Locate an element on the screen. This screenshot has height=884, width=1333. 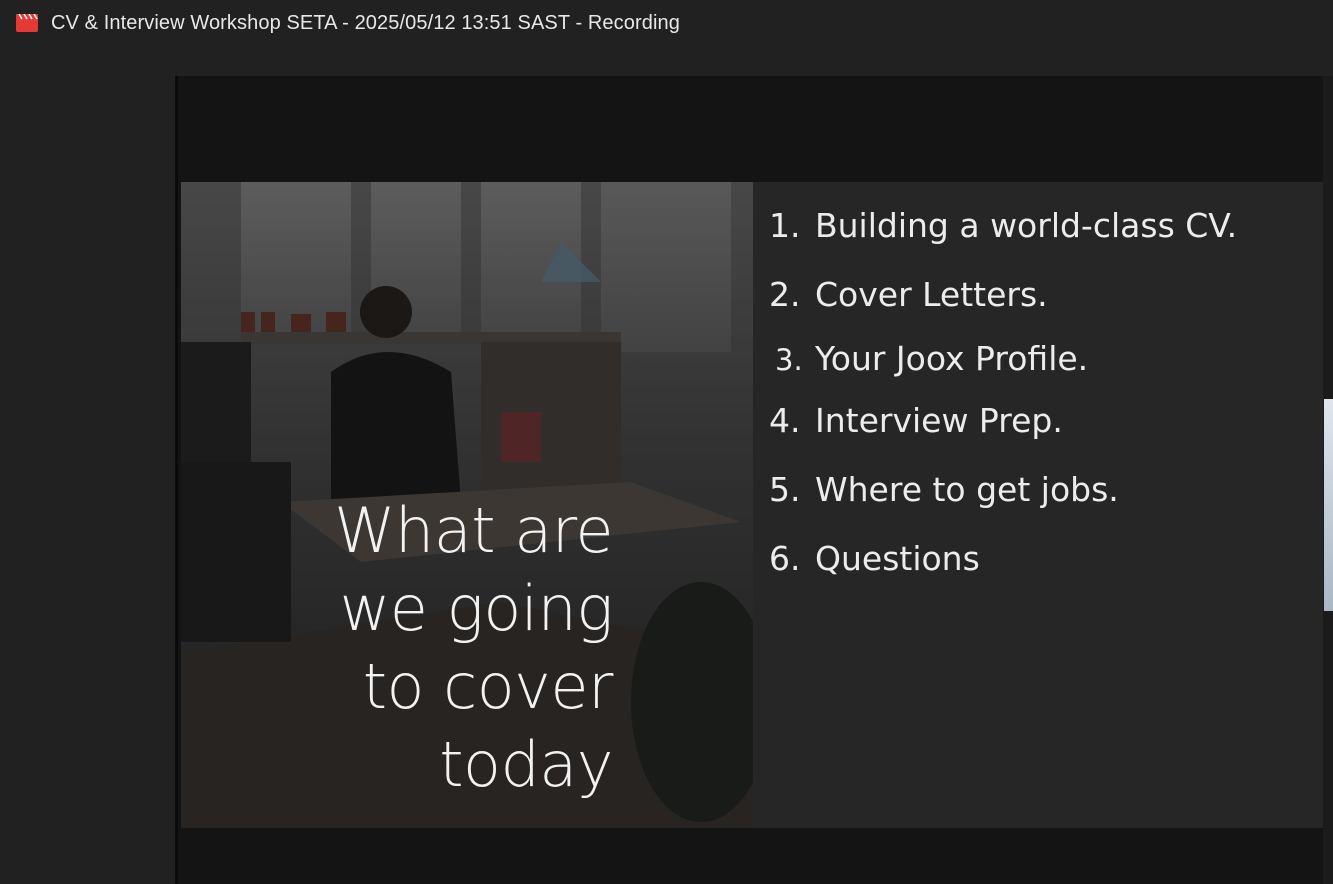
agenda-number: 6. is located at coordinates (785, 558).